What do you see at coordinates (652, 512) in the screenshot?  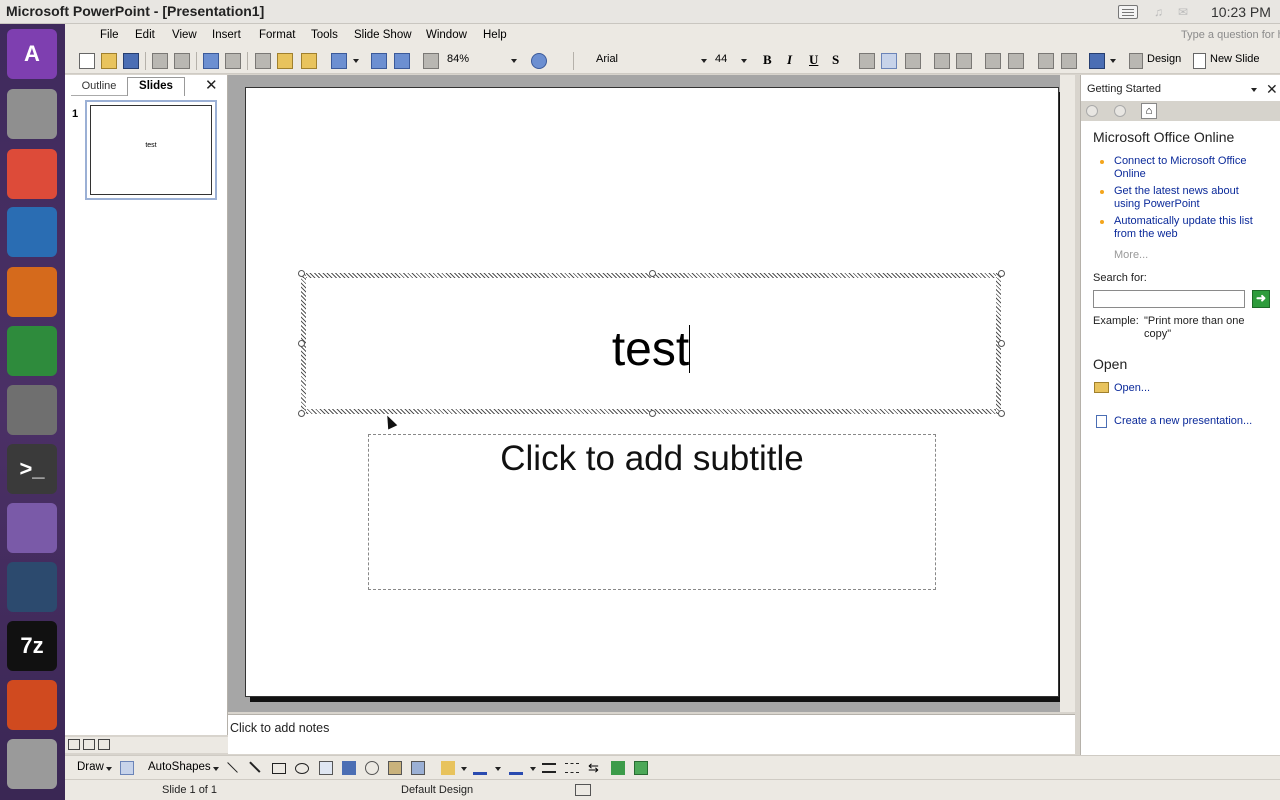 I see `subtitle-placeholder: Click to add subtitle` at bounding box center [652, 512].